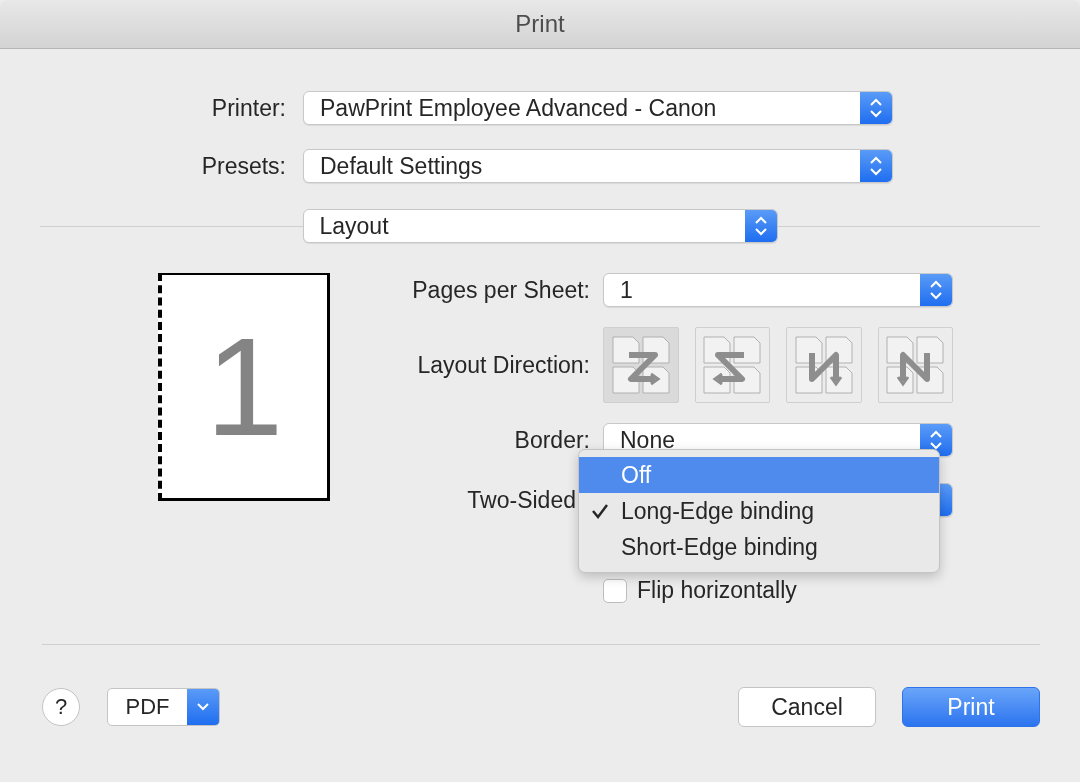 This screenshot has height=782, width=1080. Describe the element at coordinates (61, 707) in the screenshot. I see `help-button: ?` at that location.